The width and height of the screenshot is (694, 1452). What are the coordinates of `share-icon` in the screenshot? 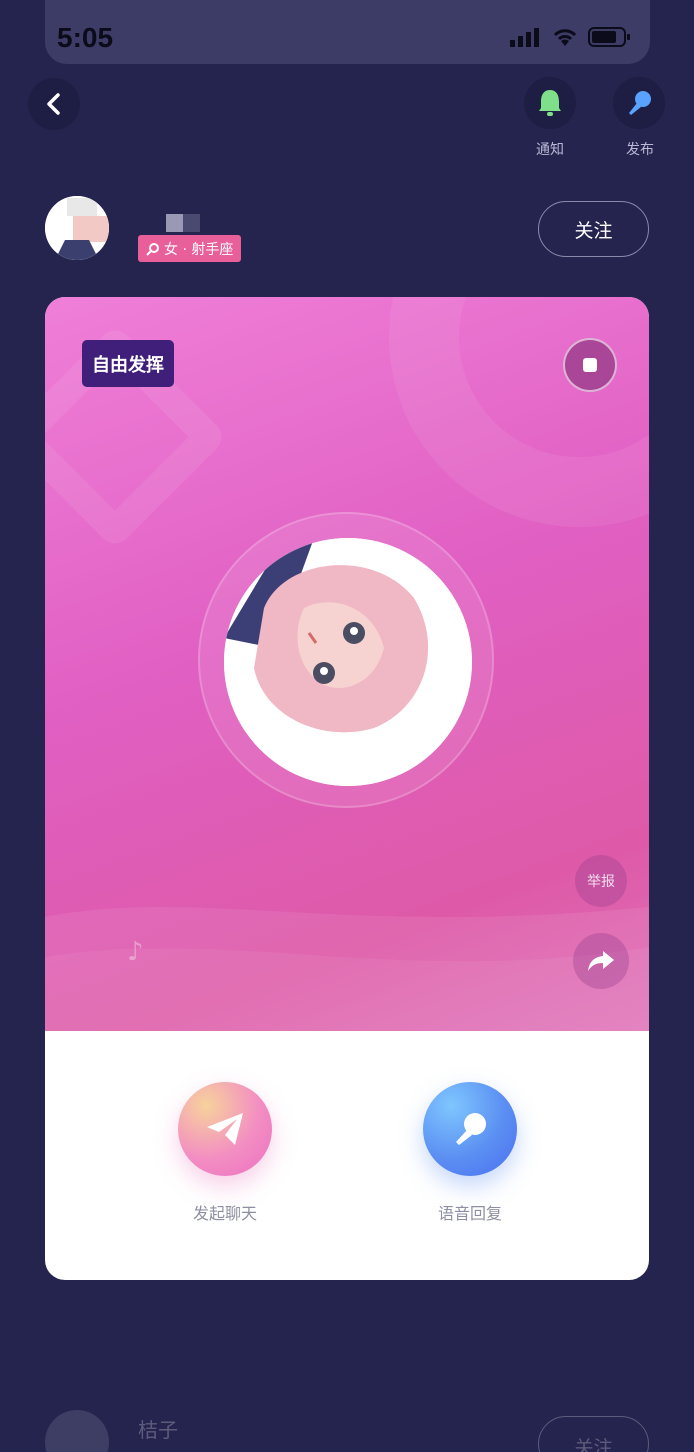 It's located at (601, 961).